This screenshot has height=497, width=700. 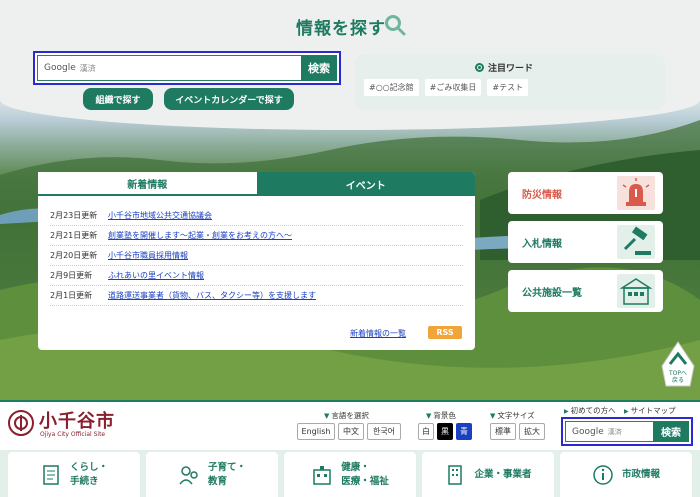 I want to click on sitemap-link: サイトマップ, so click(x=650, y=410).